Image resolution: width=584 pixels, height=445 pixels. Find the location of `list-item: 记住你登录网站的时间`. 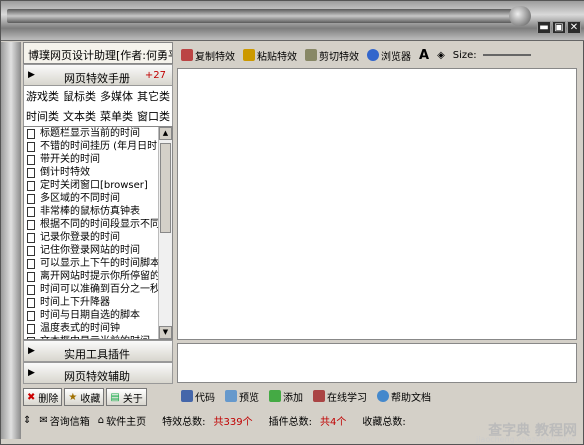

list-item: 记住你登录网站的时间 is located at coordinates (91, 250).